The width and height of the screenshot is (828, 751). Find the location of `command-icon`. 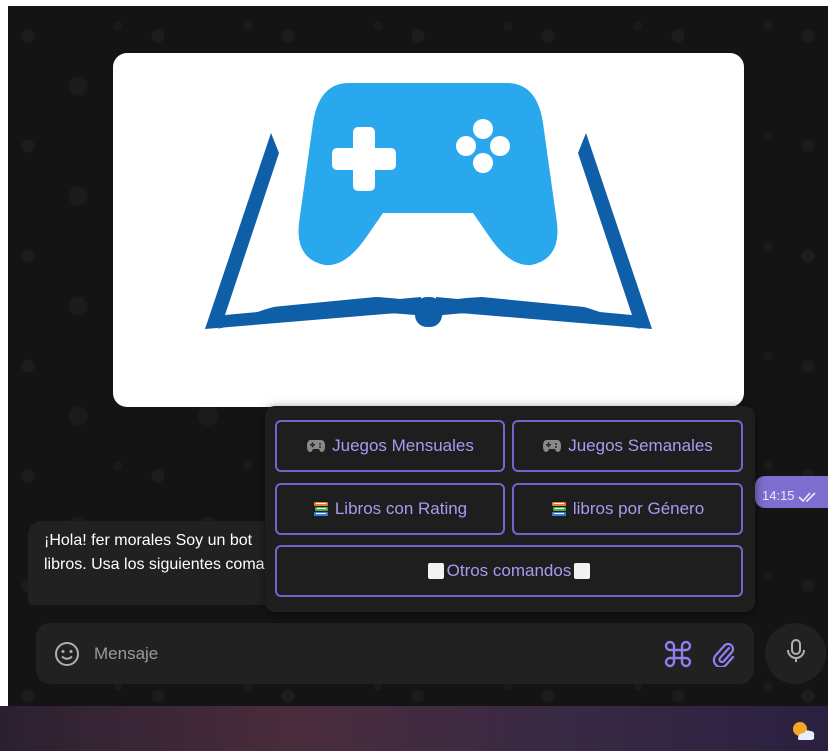

command-icon is located at coordinates (678, 656).